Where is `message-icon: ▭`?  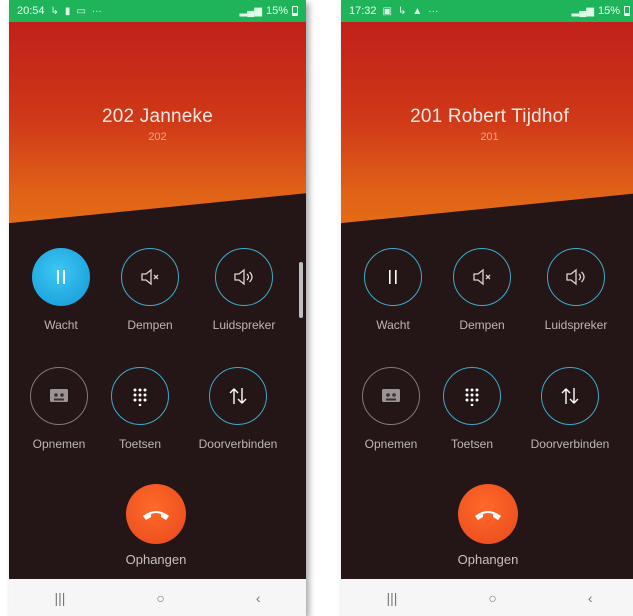
message-icon: ▭ is located at coordinates (81, 11).